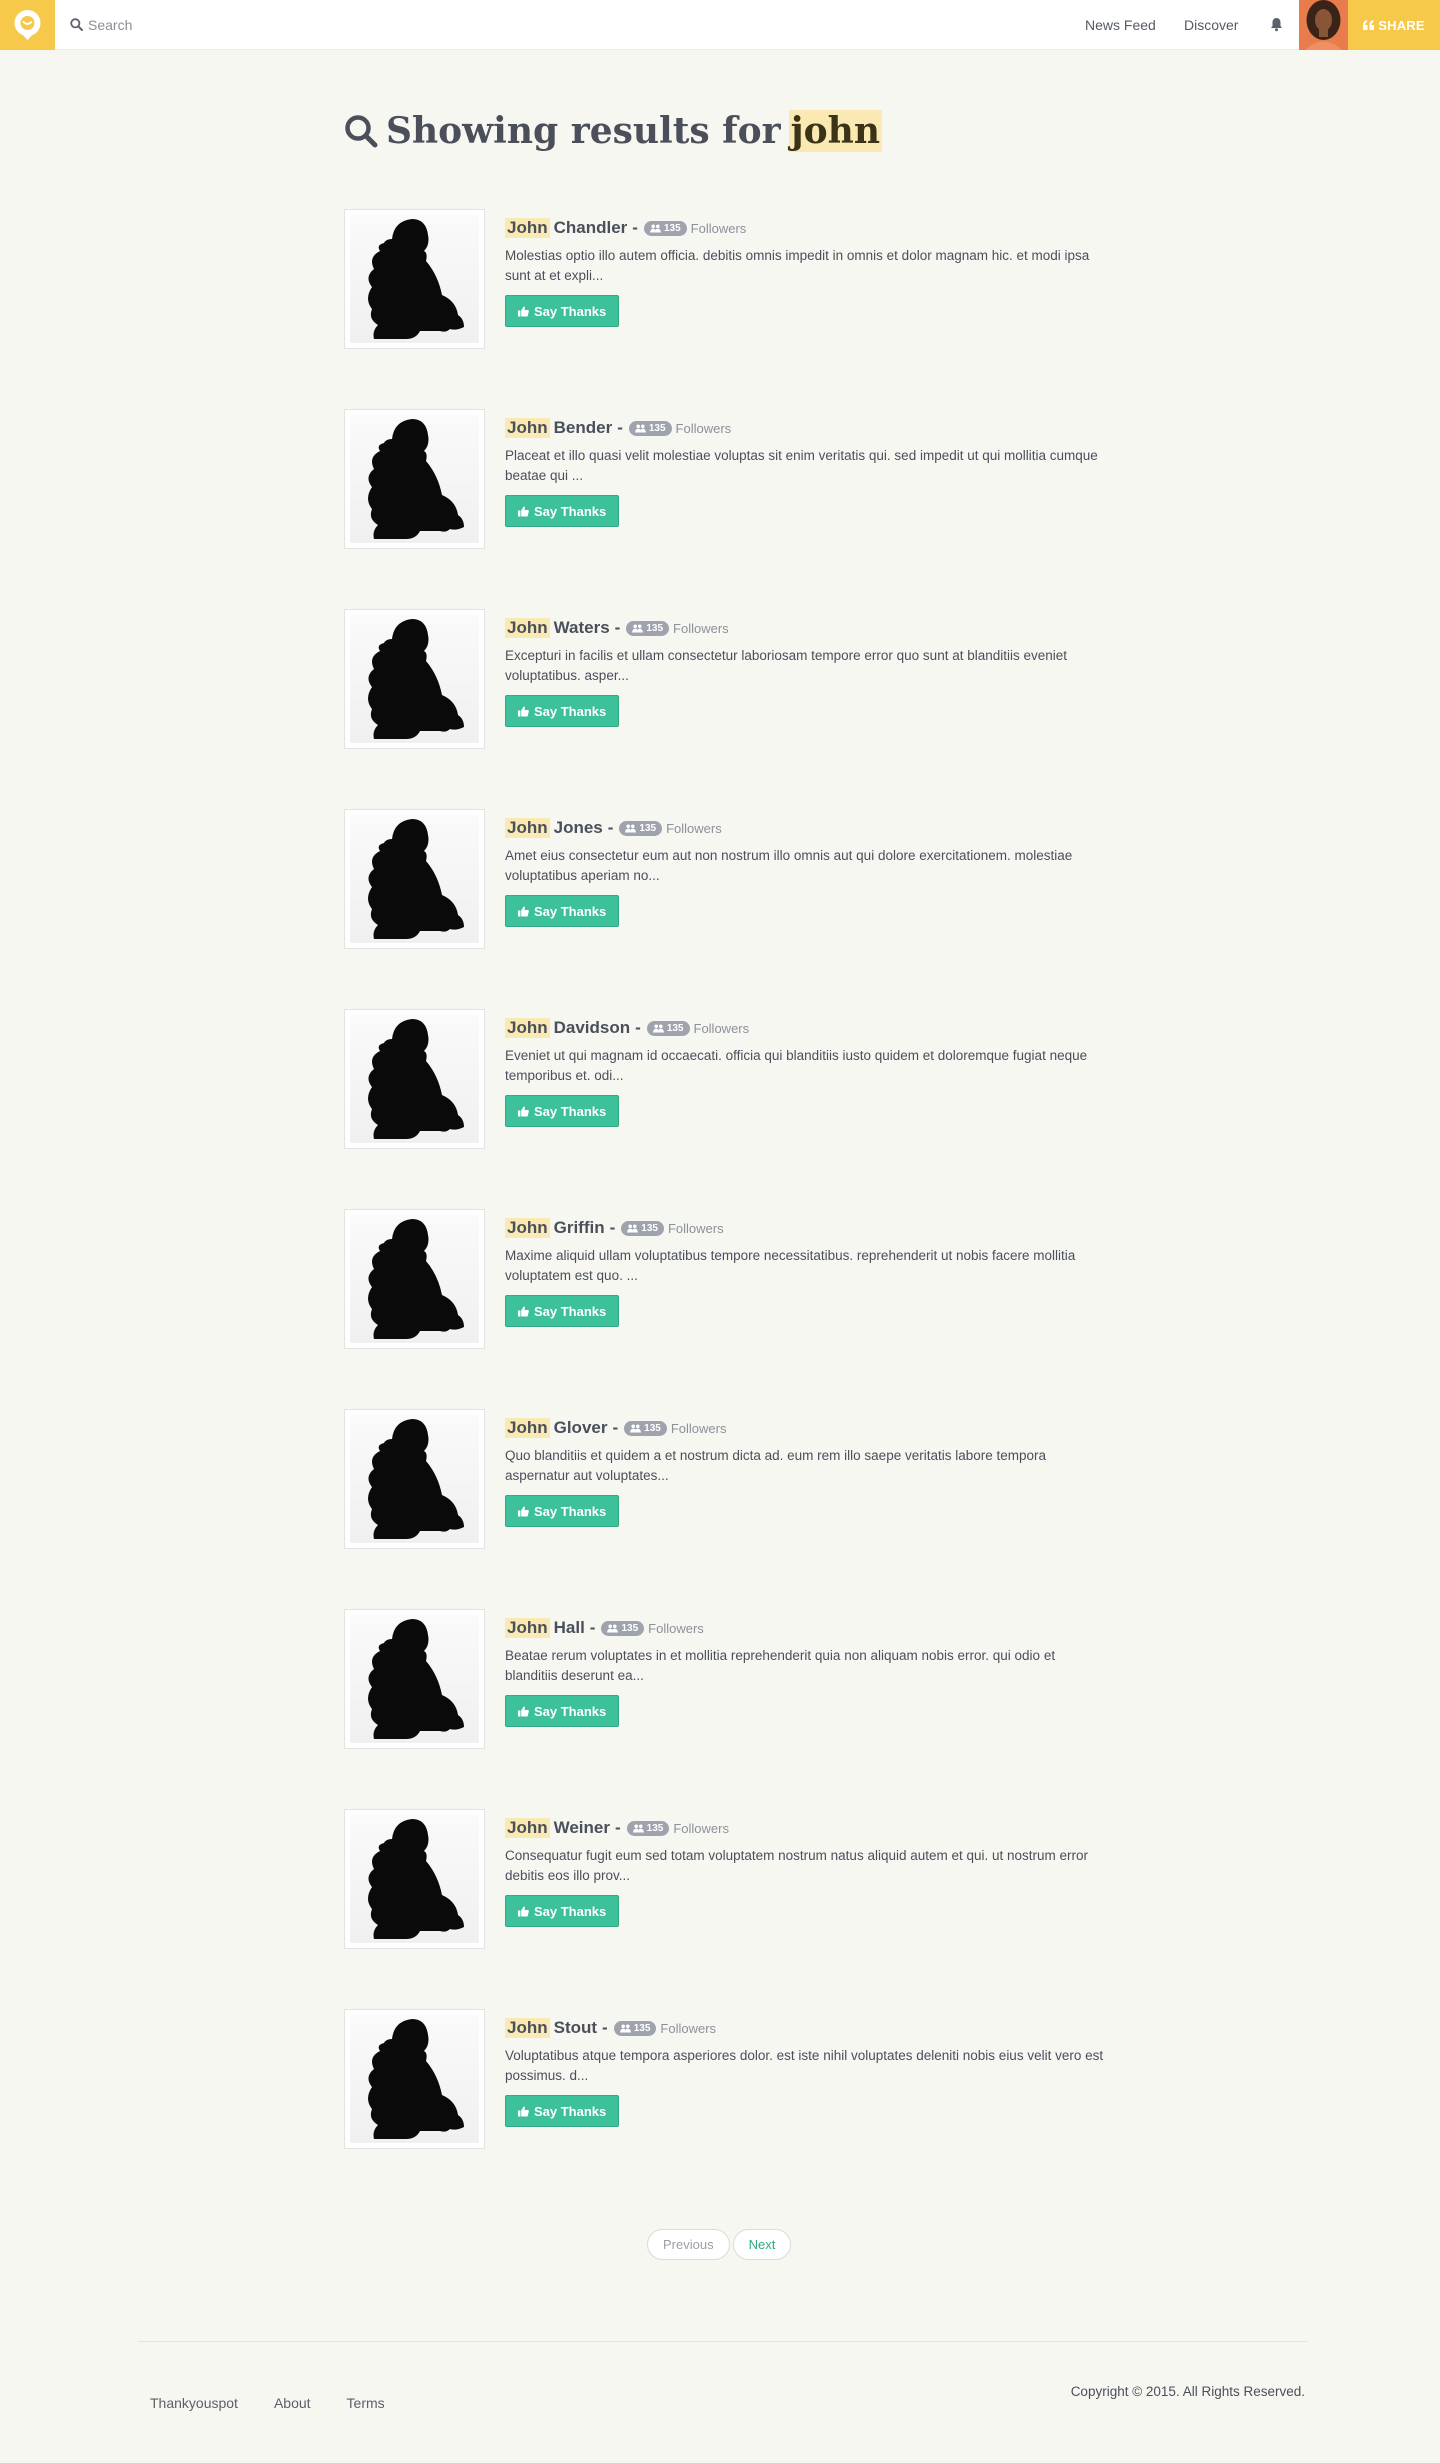 The width and height of the screenshot is (1440, 2463). I want to click on logo, so click(27, 25).